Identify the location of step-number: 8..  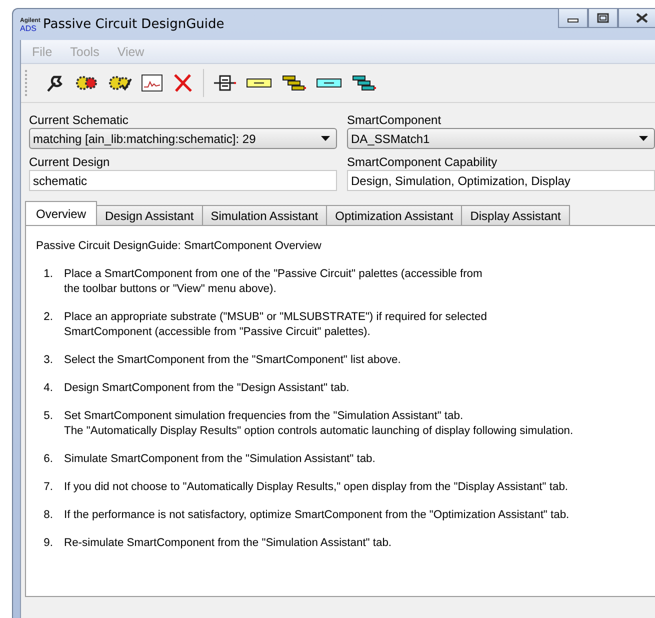
(48, 515).